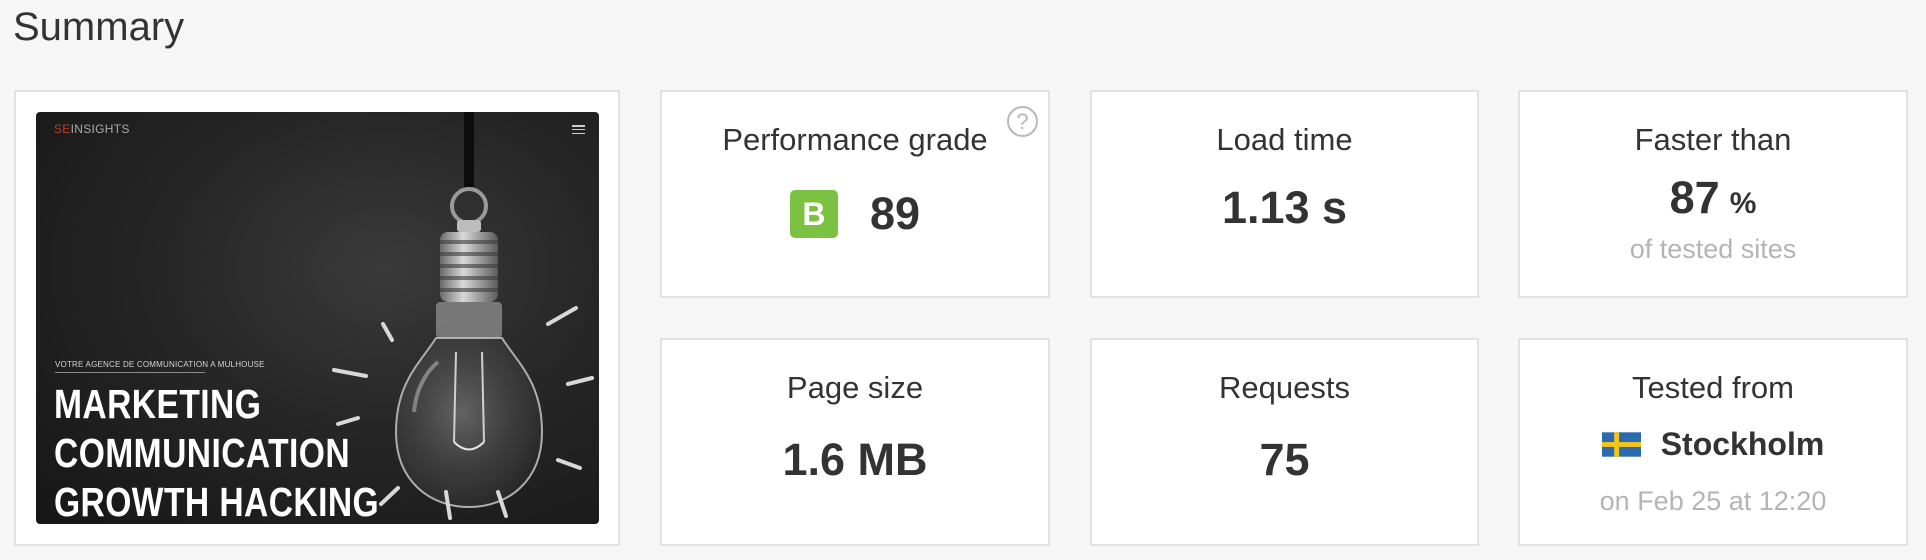 This screenshot has width=1926, height=560. Describe the element at coordinates (1742, 444) in the screenshot. I see `location-name: Stockholm` at that location.